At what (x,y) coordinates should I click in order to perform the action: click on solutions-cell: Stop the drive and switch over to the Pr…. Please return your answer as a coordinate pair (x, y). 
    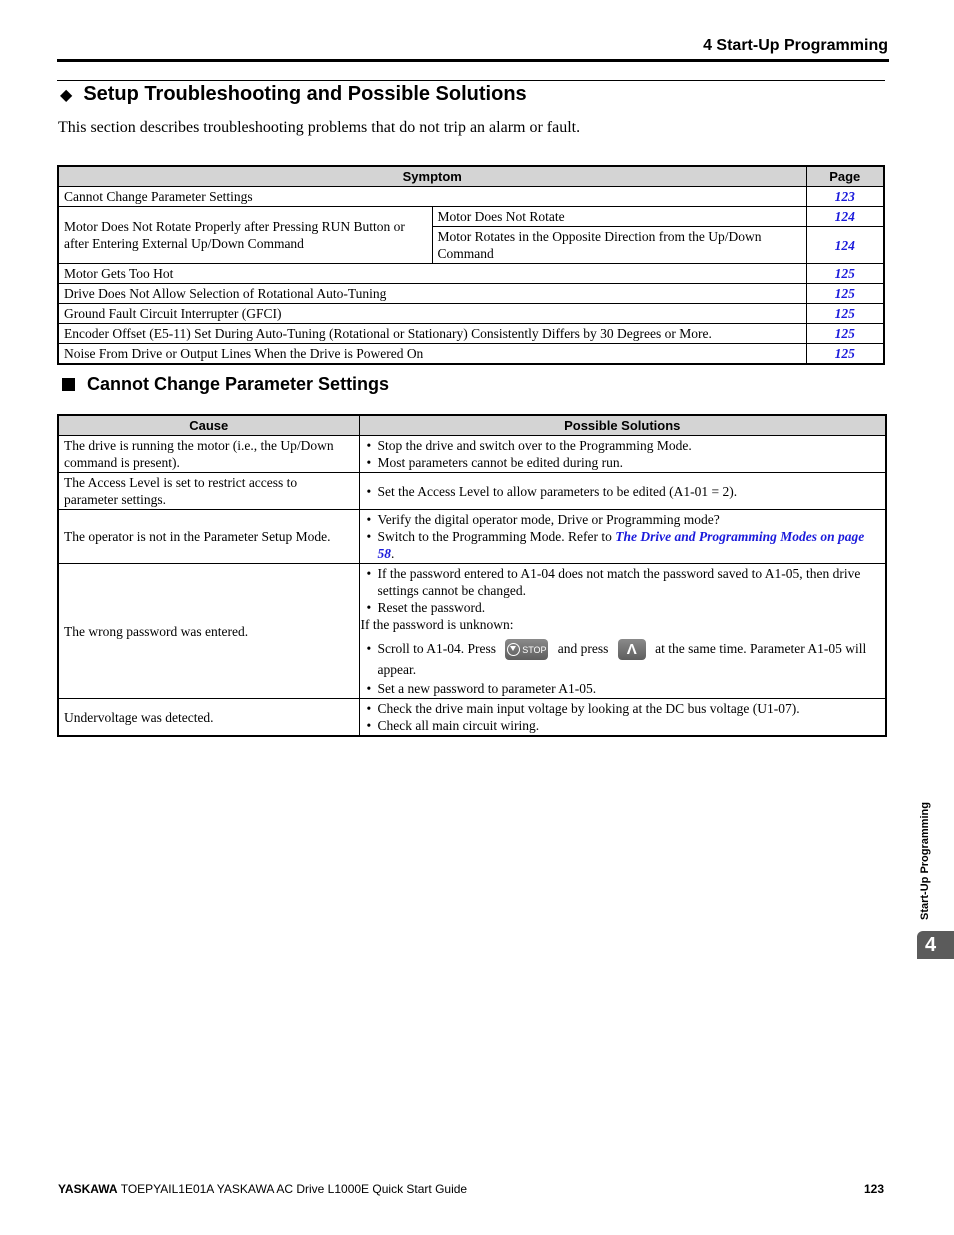
    Looking at the image, I should click on (622, 454).